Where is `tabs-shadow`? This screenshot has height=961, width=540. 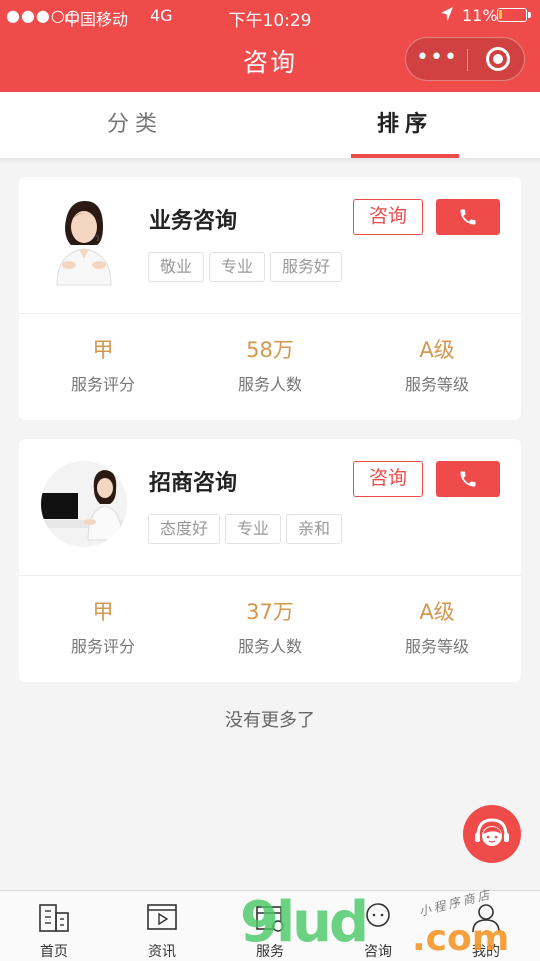 tabs-shadow is located at coordinates (270, 161).